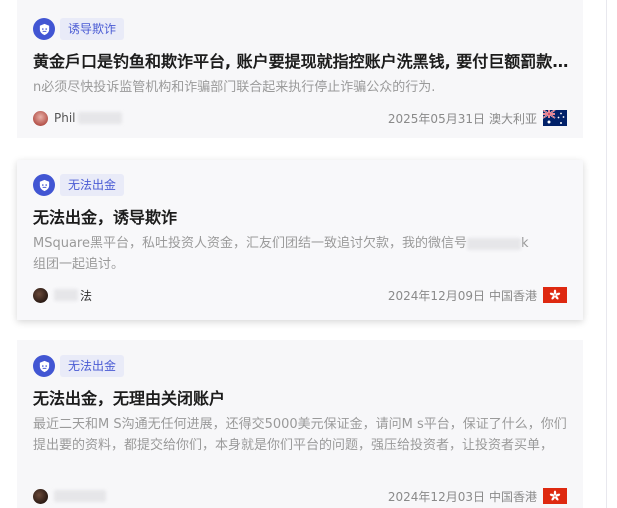  I want to click on post-title: 无法出金，无理由关闭账户, so click(303, 399).